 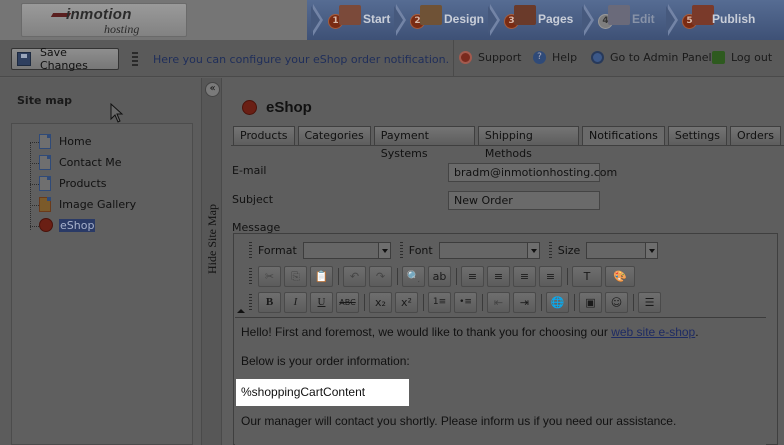 What do you see at coordinates (431, 15) in the screenshot?
I see `design-icon` at bounding box center [431, 15].